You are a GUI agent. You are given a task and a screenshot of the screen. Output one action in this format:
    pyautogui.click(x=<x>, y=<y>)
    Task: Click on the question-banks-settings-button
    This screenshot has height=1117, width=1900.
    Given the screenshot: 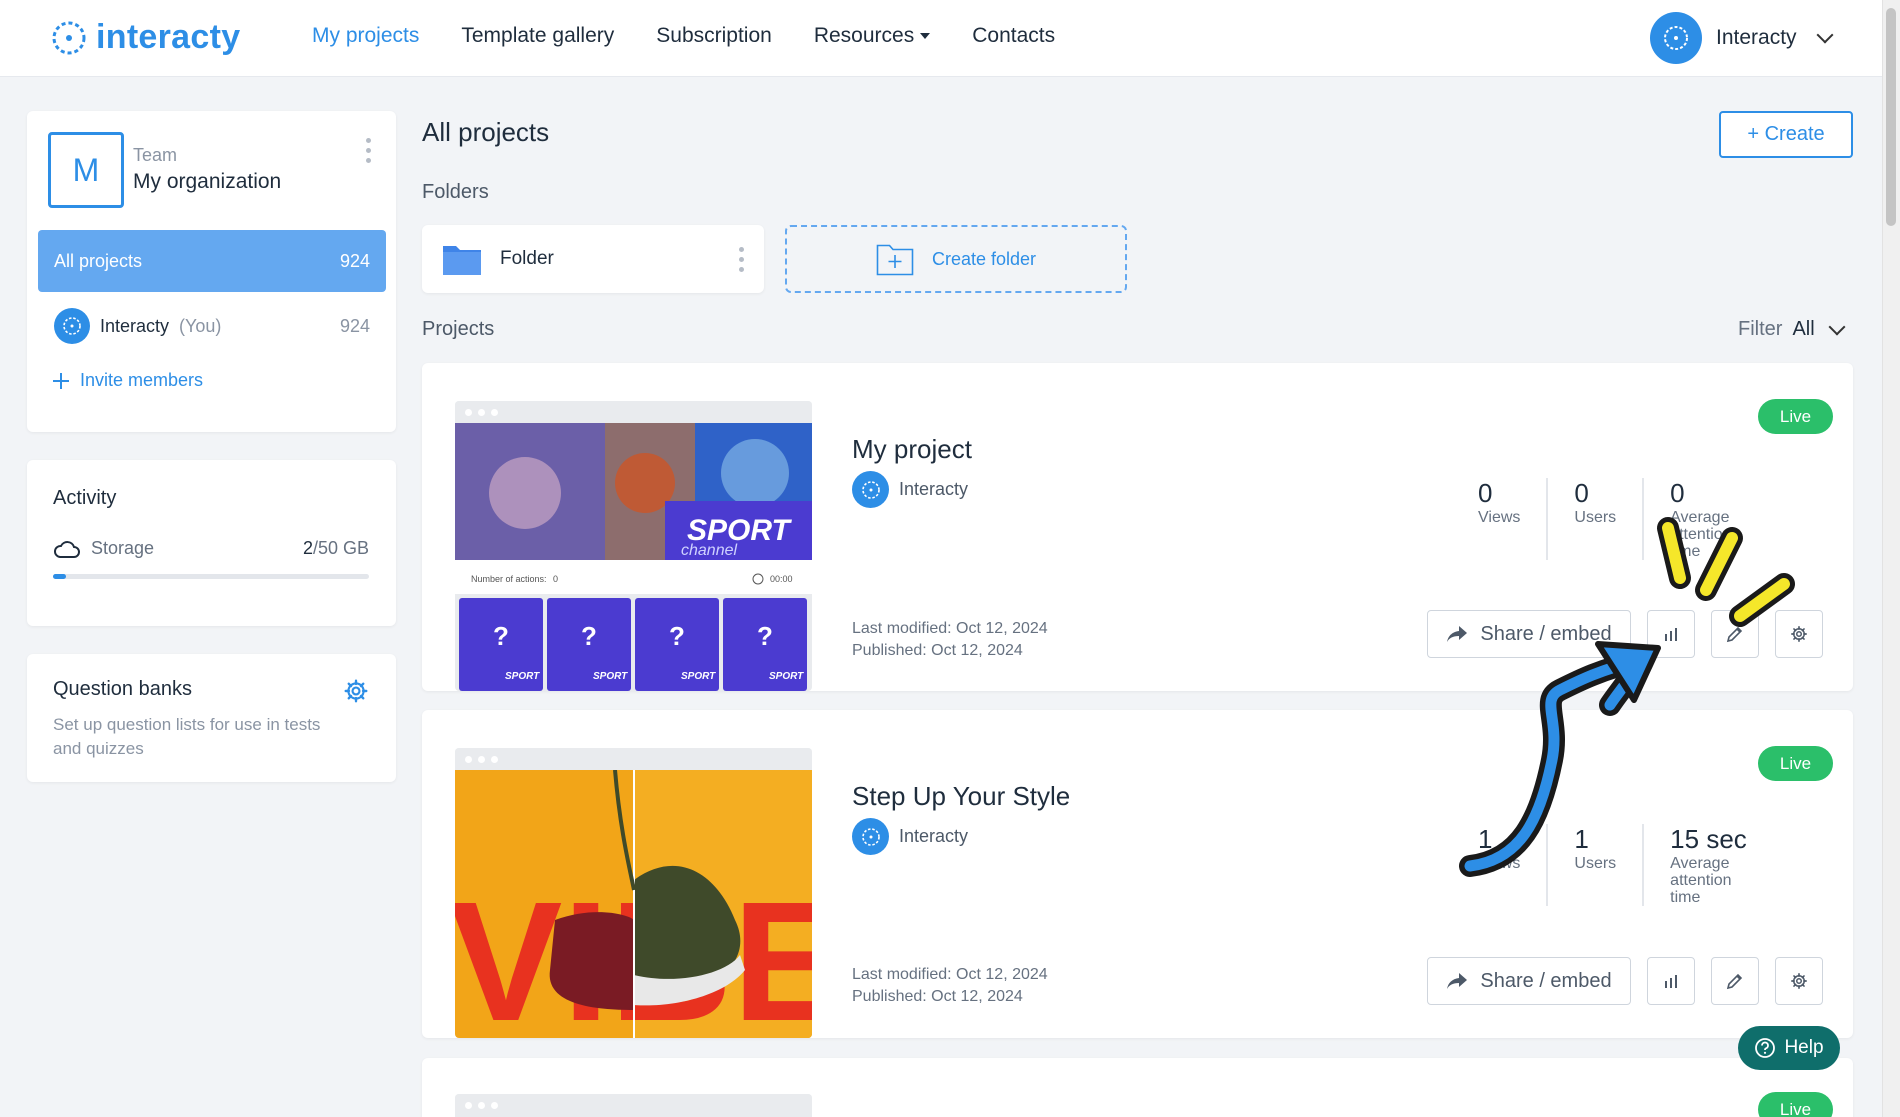 What is the action you would take?
    pyautogui.click(x=356, y=693)
    